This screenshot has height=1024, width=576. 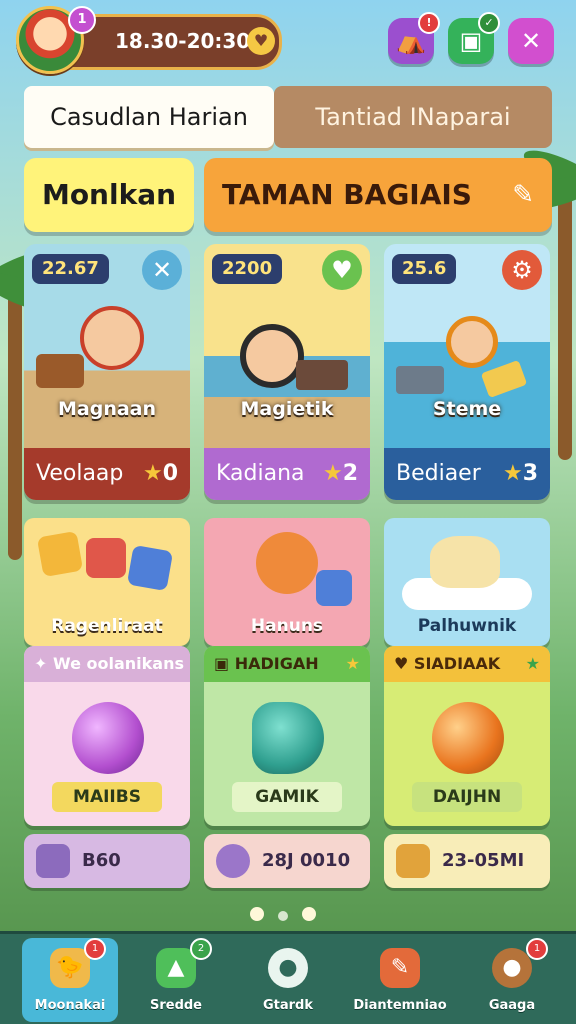 I want to click on price-button-1: B60, so click(x=107, y=861).